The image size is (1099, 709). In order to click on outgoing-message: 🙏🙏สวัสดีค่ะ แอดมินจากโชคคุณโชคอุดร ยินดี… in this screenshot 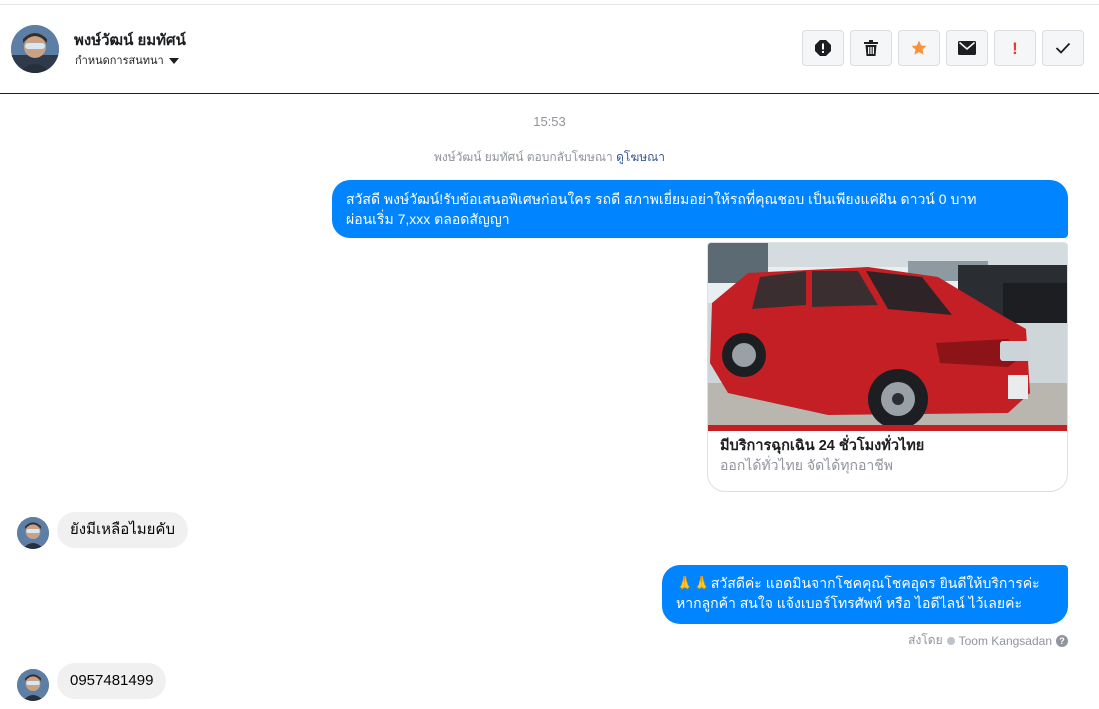, I will do `click(865, 594)`.